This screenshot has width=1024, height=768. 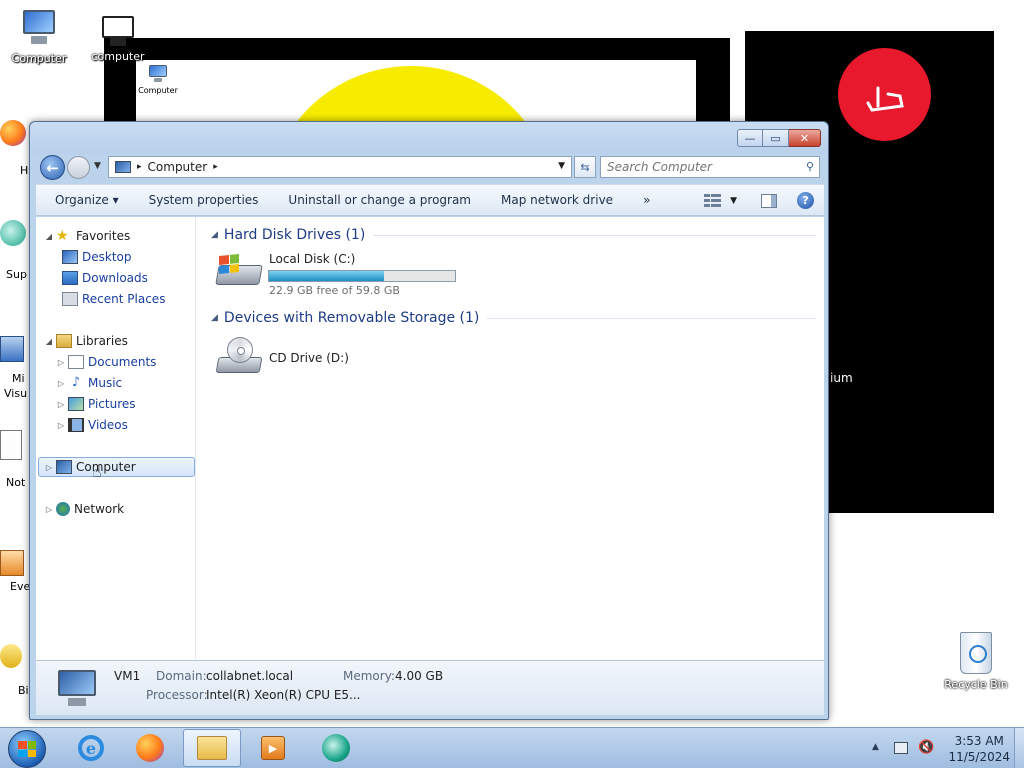 I want to click on breadcrumb-computer: Computer, so click(x=178, y=167).